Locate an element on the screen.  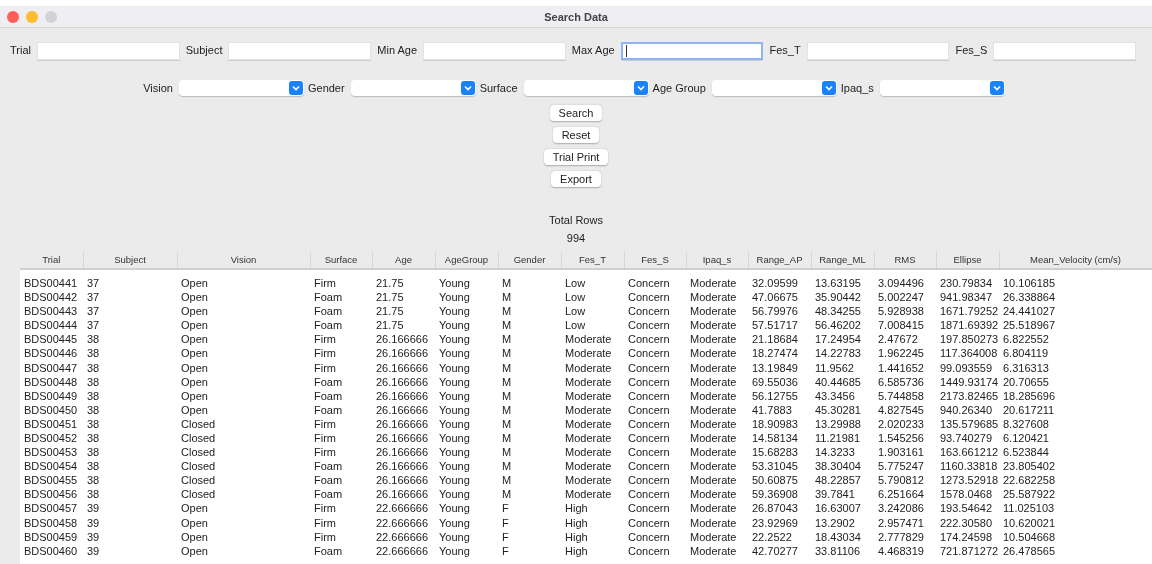
table-cell-text: F is located at coordinates (505, 550).